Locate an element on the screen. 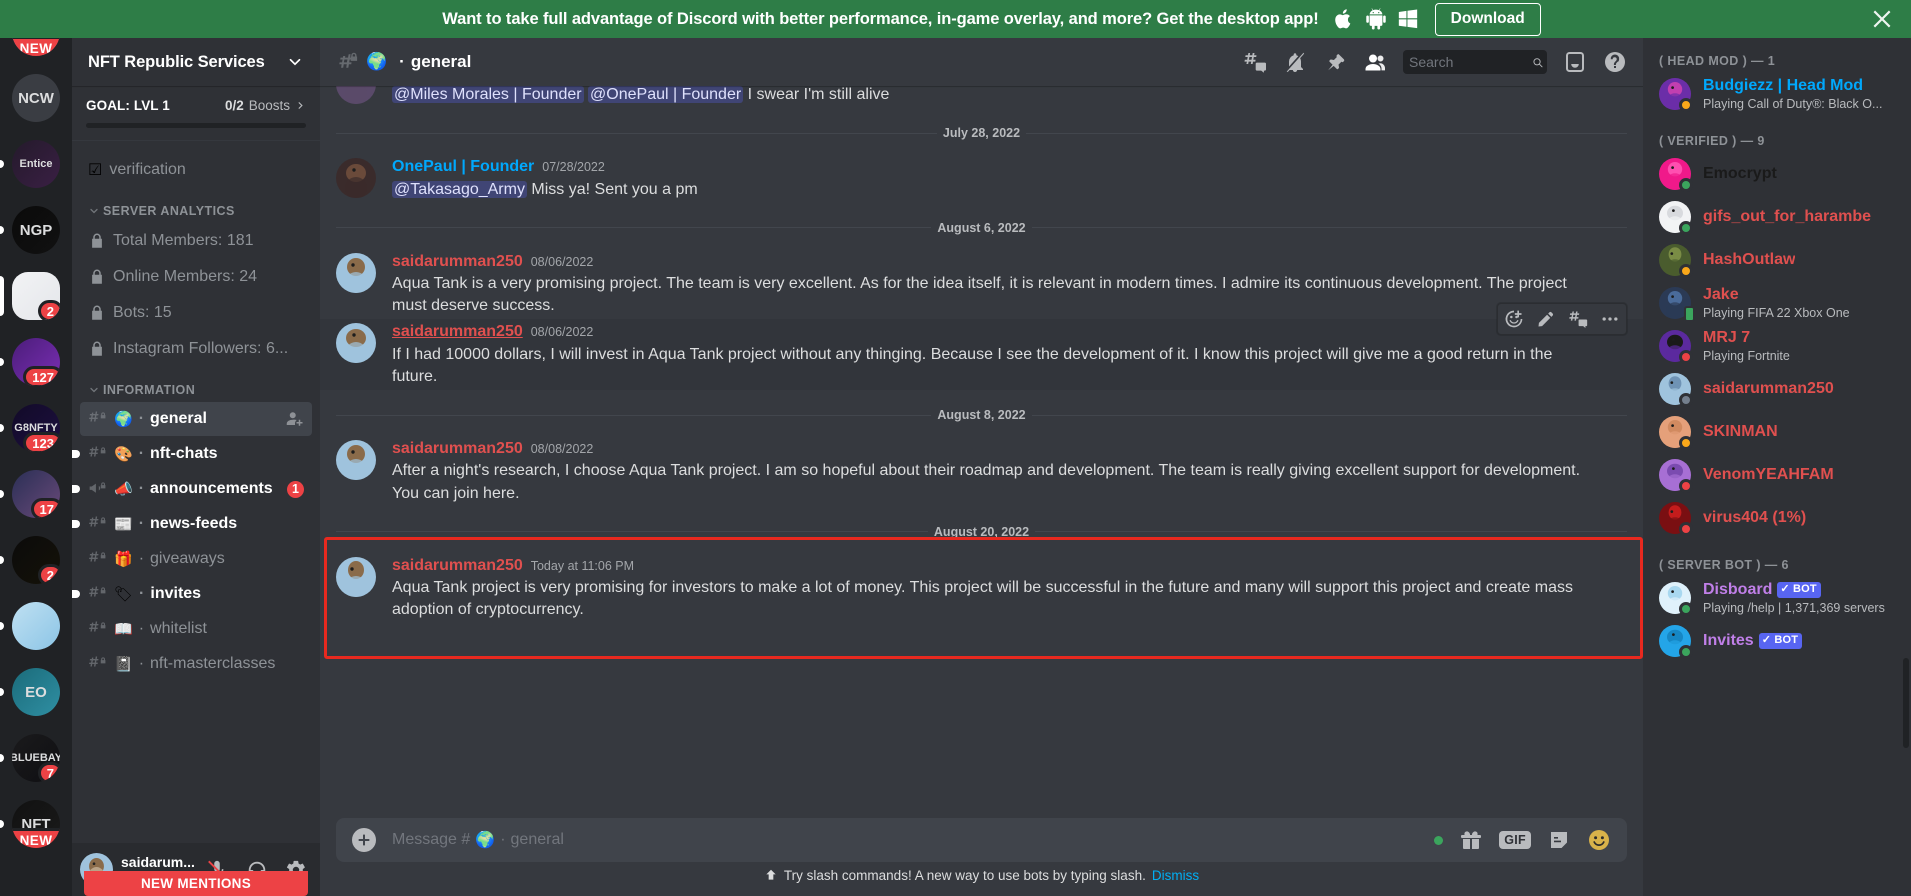 The image size is (1911, 896). sidebar-item-verification: ☑ verification is located at coordinates (196, 169).